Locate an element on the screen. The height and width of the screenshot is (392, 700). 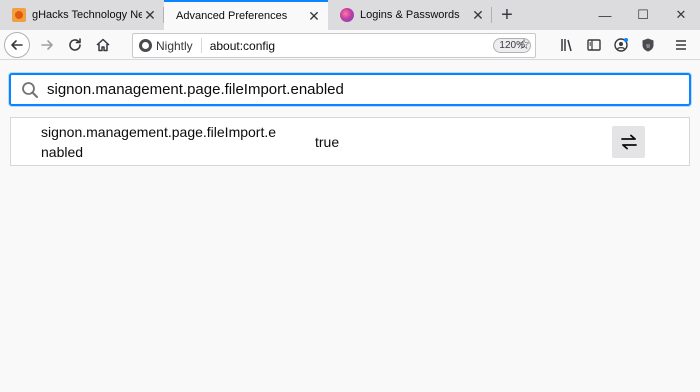
account-icon is located at coordinates (620, 45).